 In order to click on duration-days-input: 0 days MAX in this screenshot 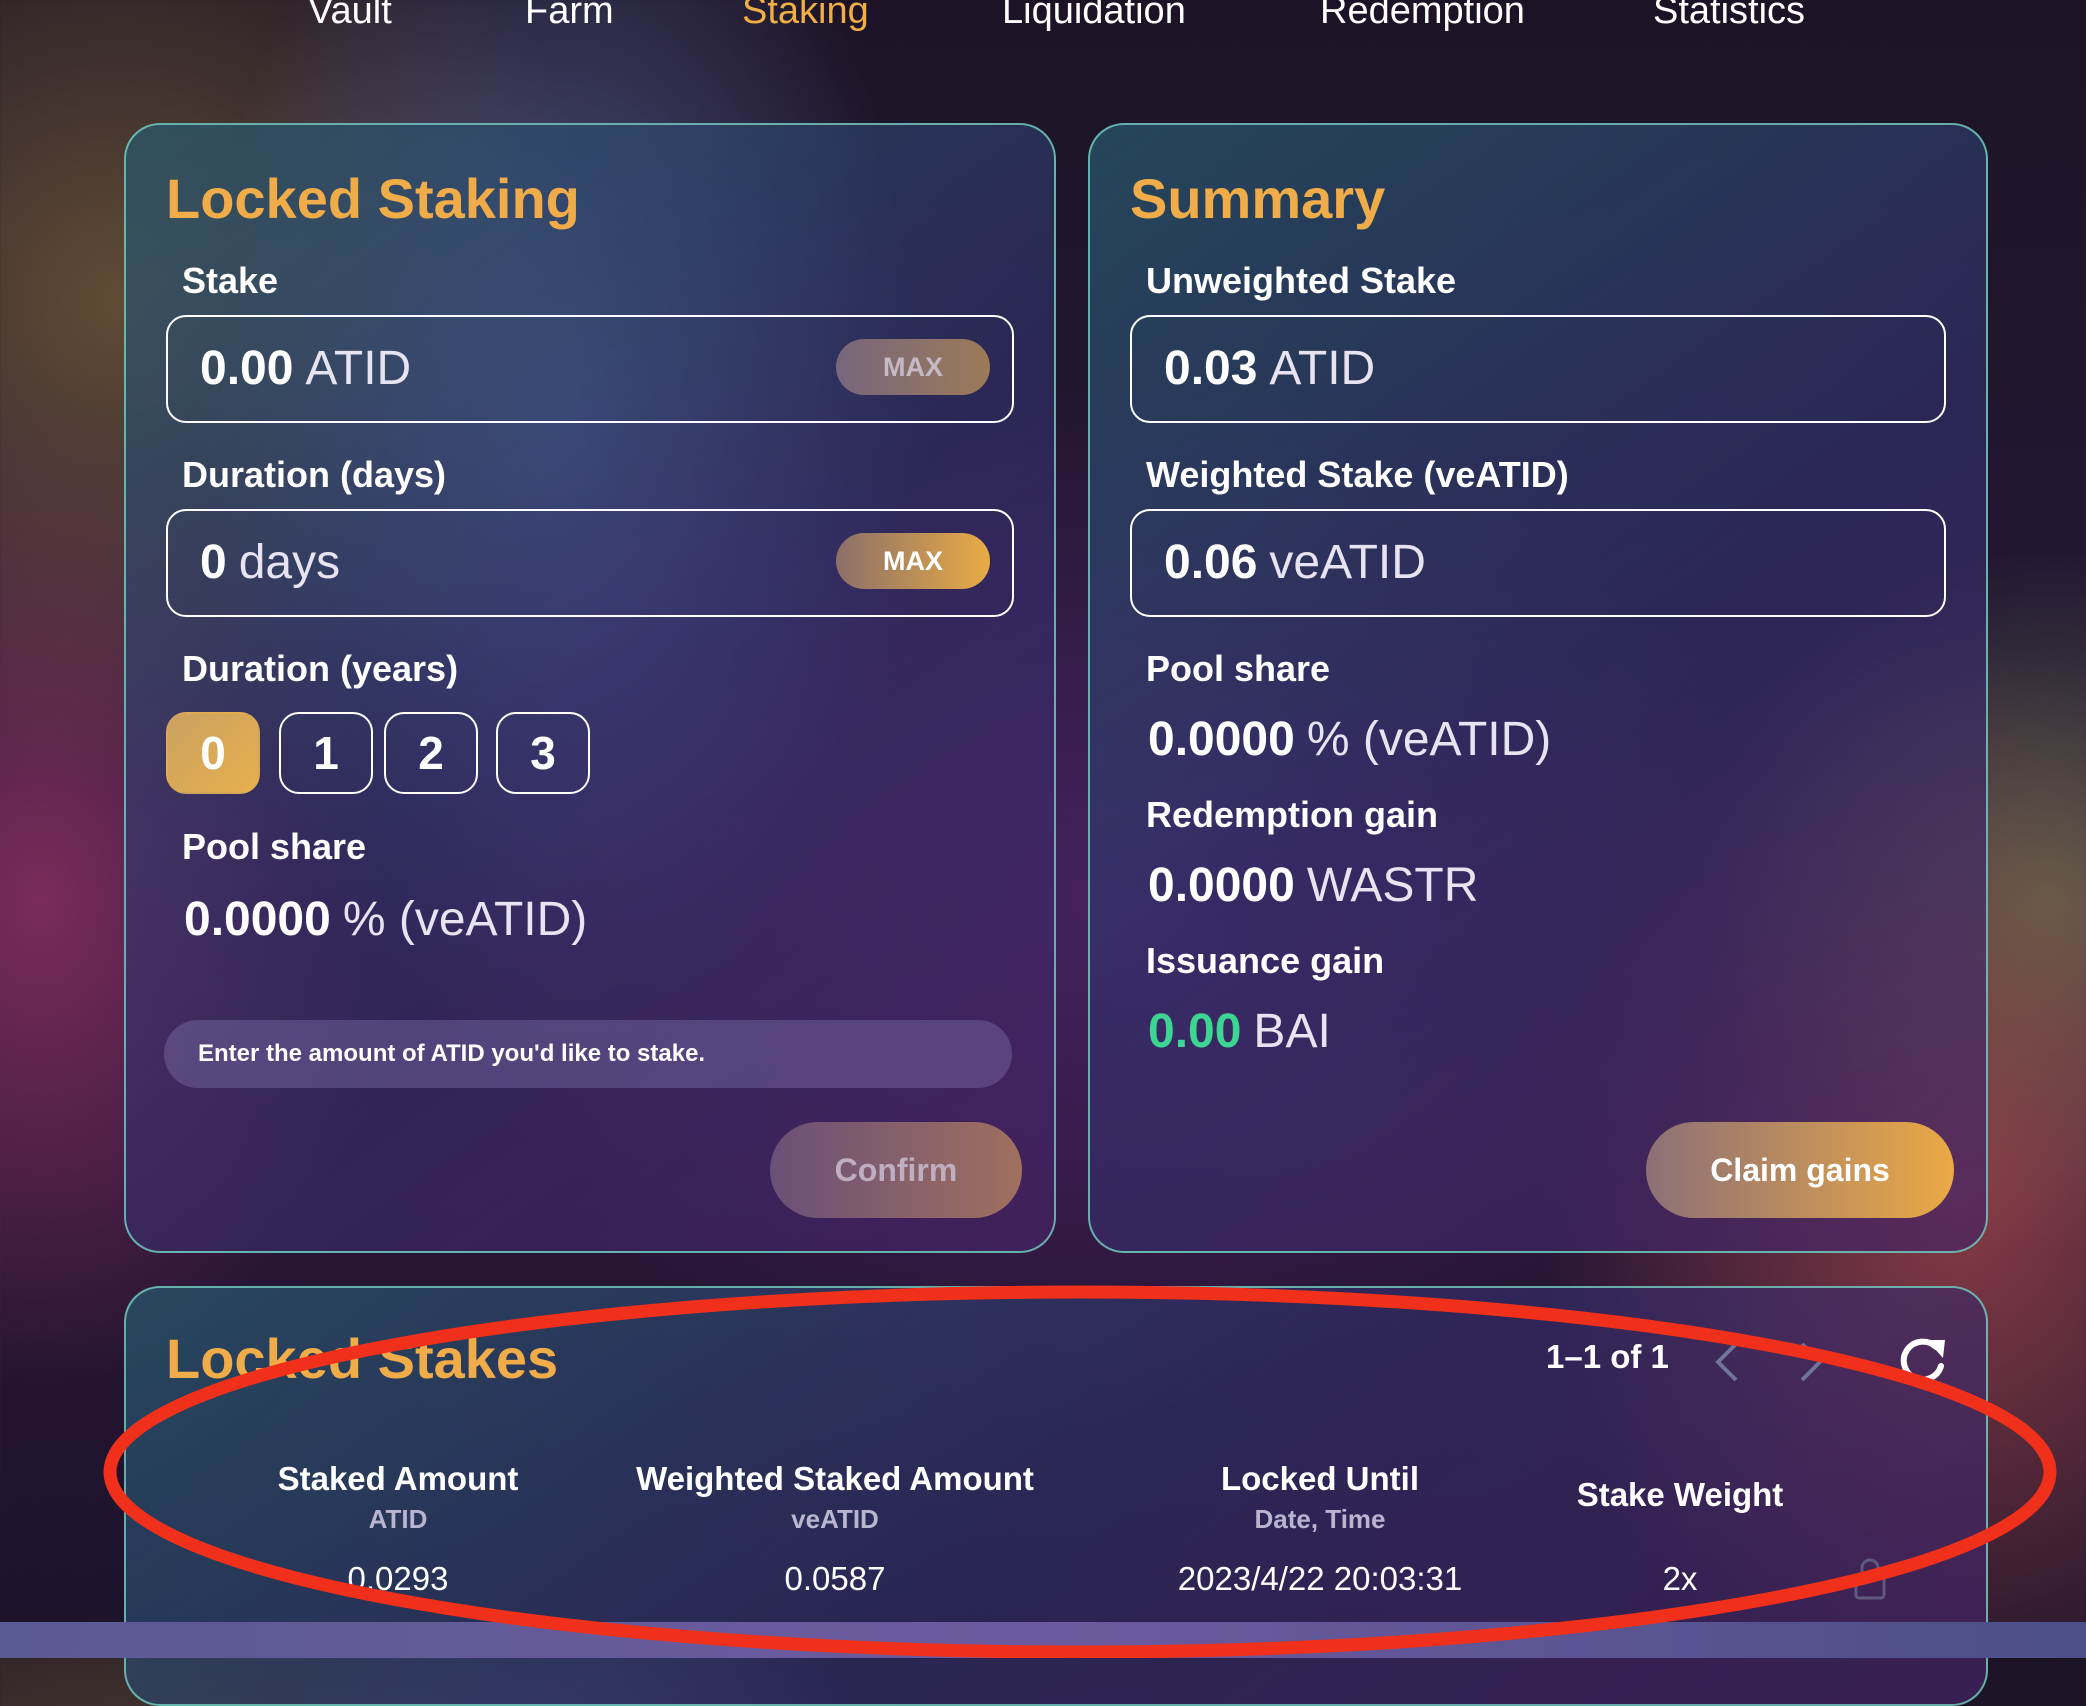, I will do `click(590, 563)`.